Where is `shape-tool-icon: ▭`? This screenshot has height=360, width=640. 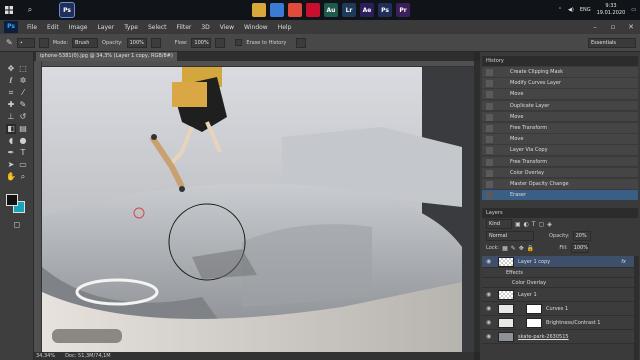 shape-tool-icon: ▭ is located at coordinates (23, 165).